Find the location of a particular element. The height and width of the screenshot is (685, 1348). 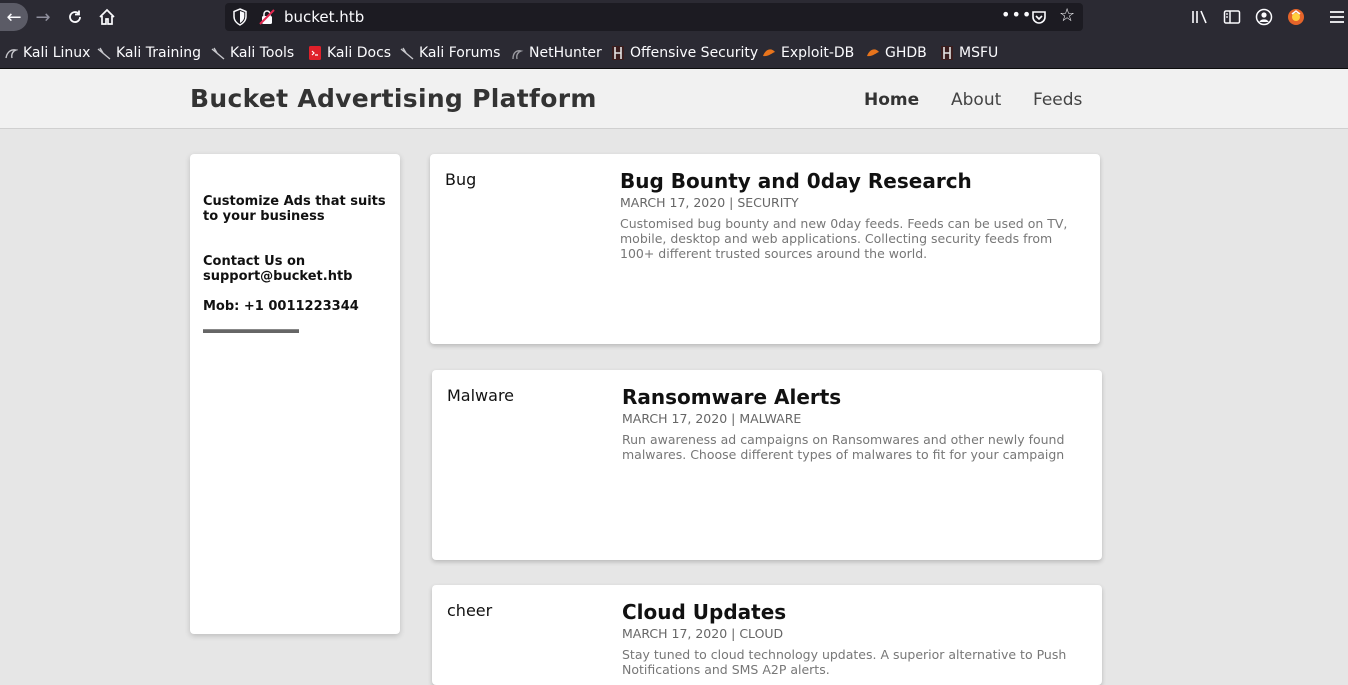

nav-home-link: Home is located at coordinates (891, 100).